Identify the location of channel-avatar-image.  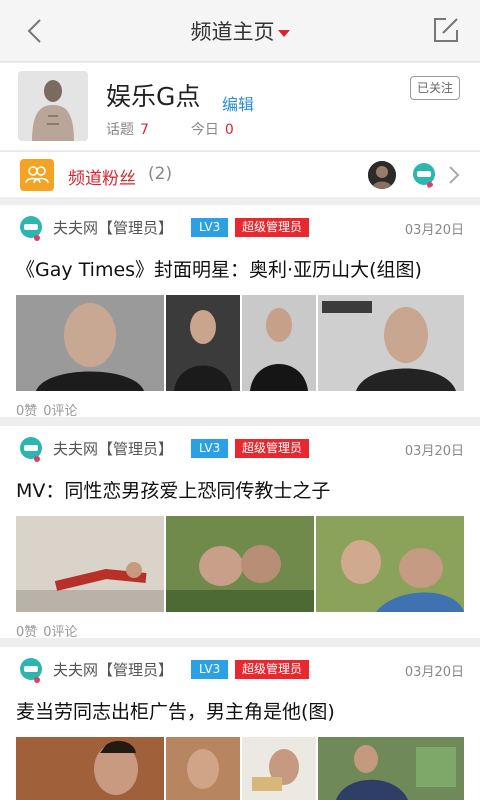
(53, 106).